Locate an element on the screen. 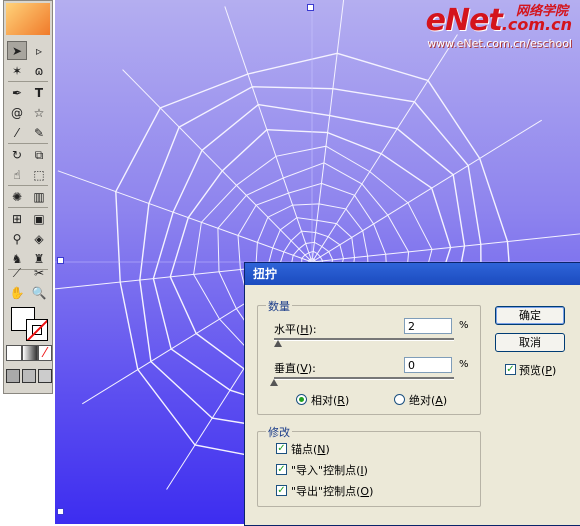 The image size is (580, 526). absolute-radio is located at coordinates (399, 399).